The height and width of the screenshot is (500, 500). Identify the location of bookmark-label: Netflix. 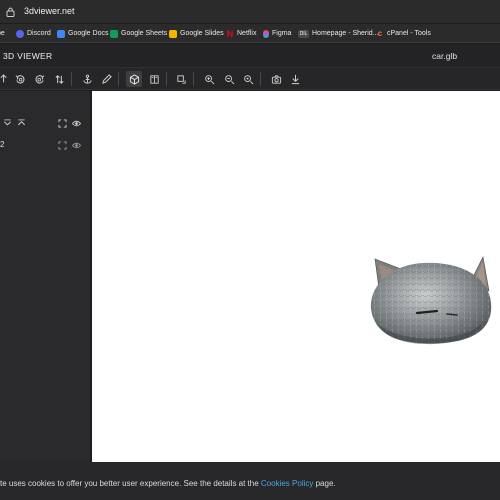
(247, 33).